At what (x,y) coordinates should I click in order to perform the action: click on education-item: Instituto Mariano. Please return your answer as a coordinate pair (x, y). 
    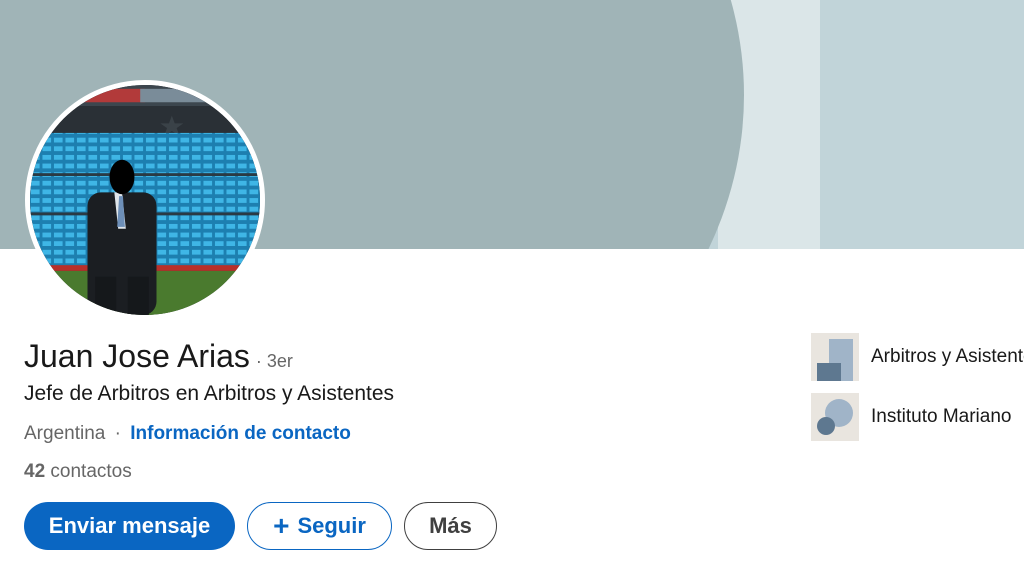
    Looking at the image, I should click on (911, 417).